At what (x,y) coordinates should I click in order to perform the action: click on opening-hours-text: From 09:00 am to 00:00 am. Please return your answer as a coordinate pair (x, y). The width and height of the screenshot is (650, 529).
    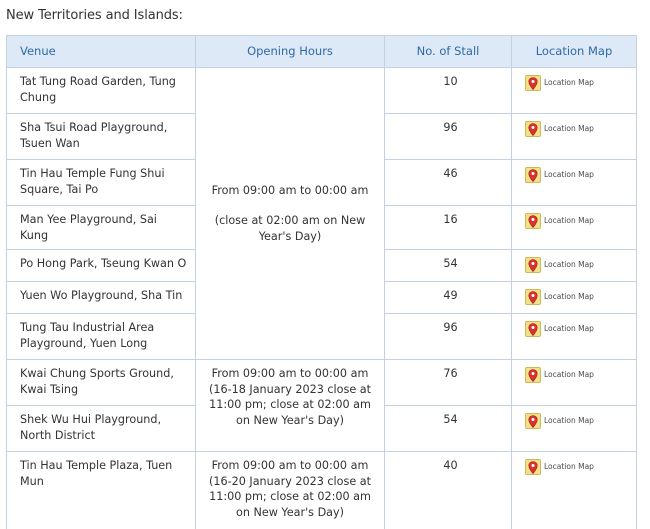
    Looking at the image, I should click on (290, 190).